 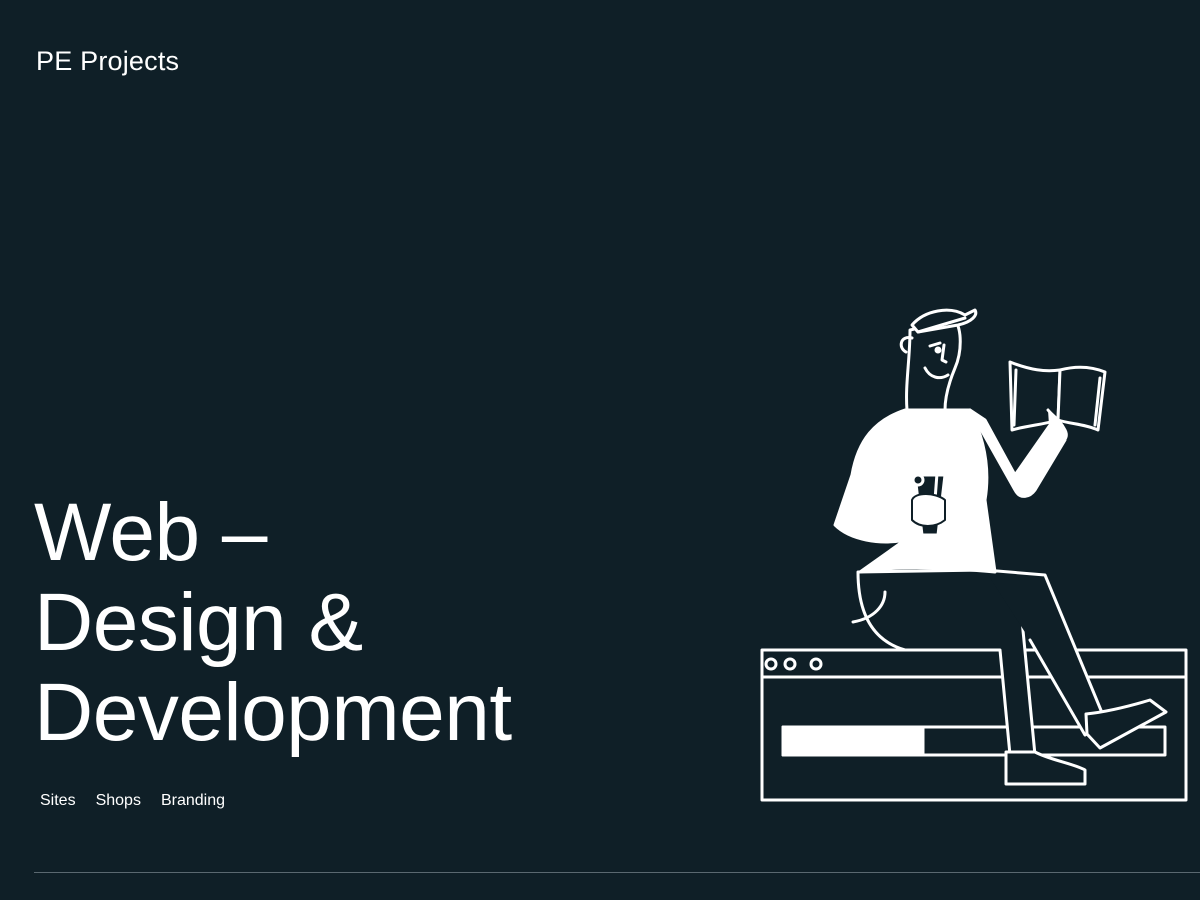 What do you see at coordinates (1057, 402) in the screenshot?
I see `book-icon` at bounding box center [1057, 402].